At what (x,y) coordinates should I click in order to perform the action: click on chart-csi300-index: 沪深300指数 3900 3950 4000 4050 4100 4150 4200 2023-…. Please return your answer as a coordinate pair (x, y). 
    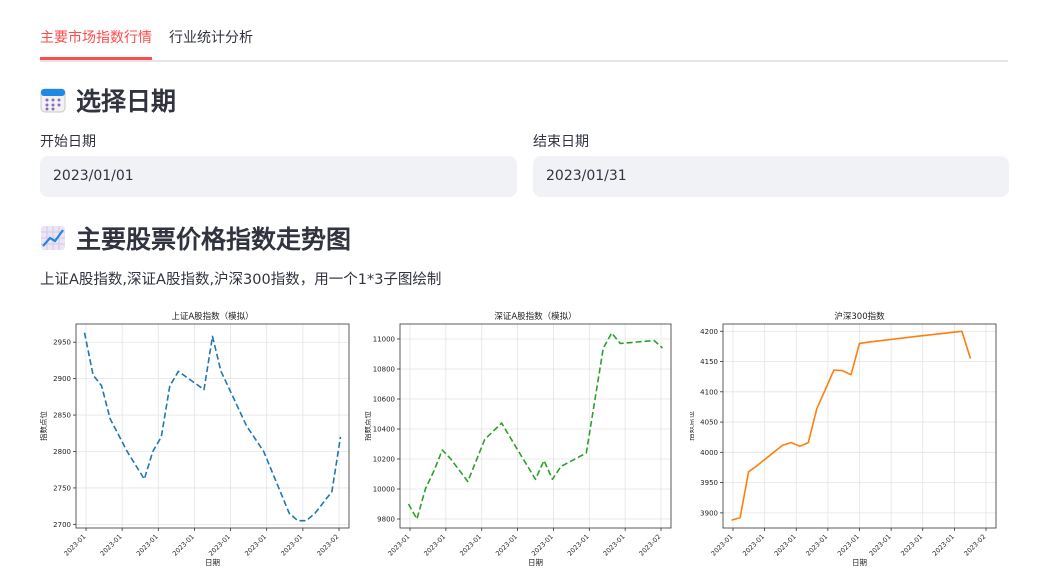
    Looking at the image, I should click on (843, 439).